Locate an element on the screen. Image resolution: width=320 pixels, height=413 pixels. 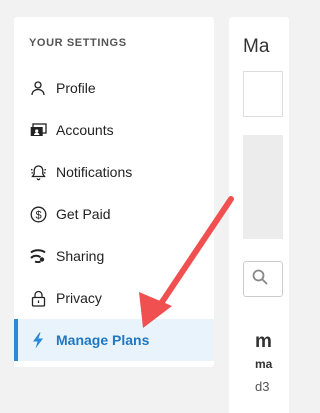
dollar-icon: $ is located at coordinates (38, 214).